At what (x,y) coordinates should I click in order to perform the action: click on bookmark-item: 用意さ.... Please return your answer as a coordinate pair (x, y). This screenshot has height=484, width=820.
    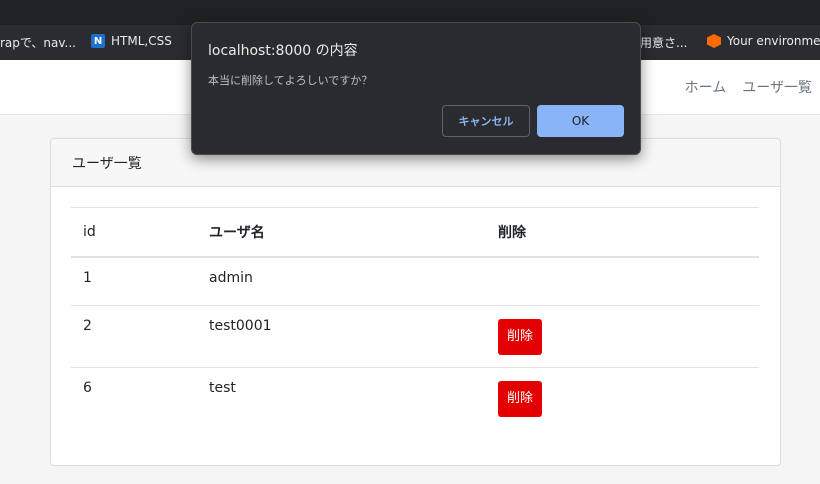
    Looking at the image, I should click on (663, 42).